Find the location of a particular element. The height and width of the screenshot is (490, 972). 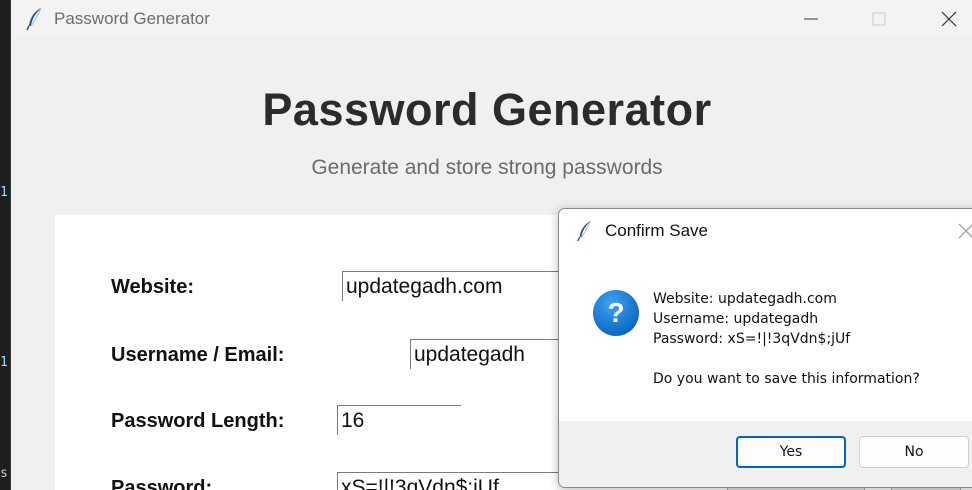

message-password: Password: xS=!|!3qVdn$;jUf is located at coordinates (752, 339).